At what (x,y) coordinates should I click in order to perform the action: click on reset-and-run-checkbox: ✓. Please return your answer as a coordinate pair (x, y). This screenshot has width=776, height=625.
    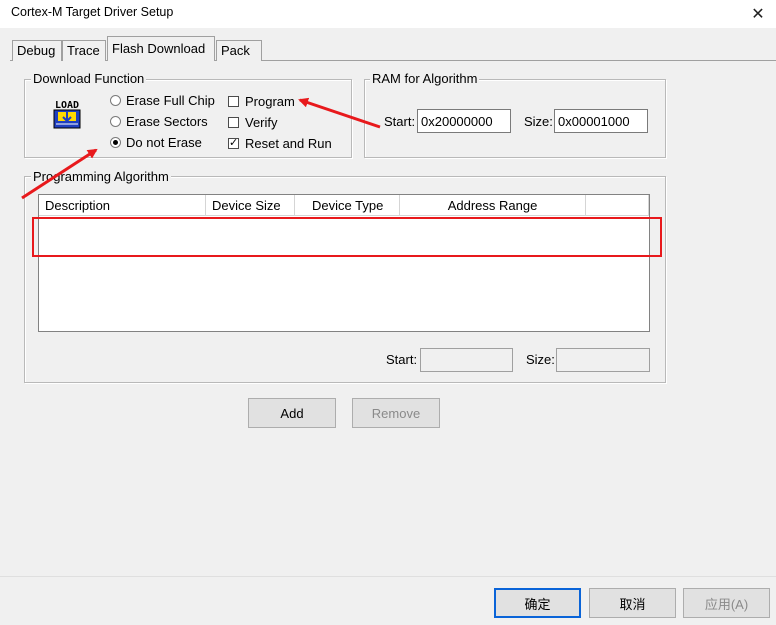
    Looking at the image, I should click on (233, 143).